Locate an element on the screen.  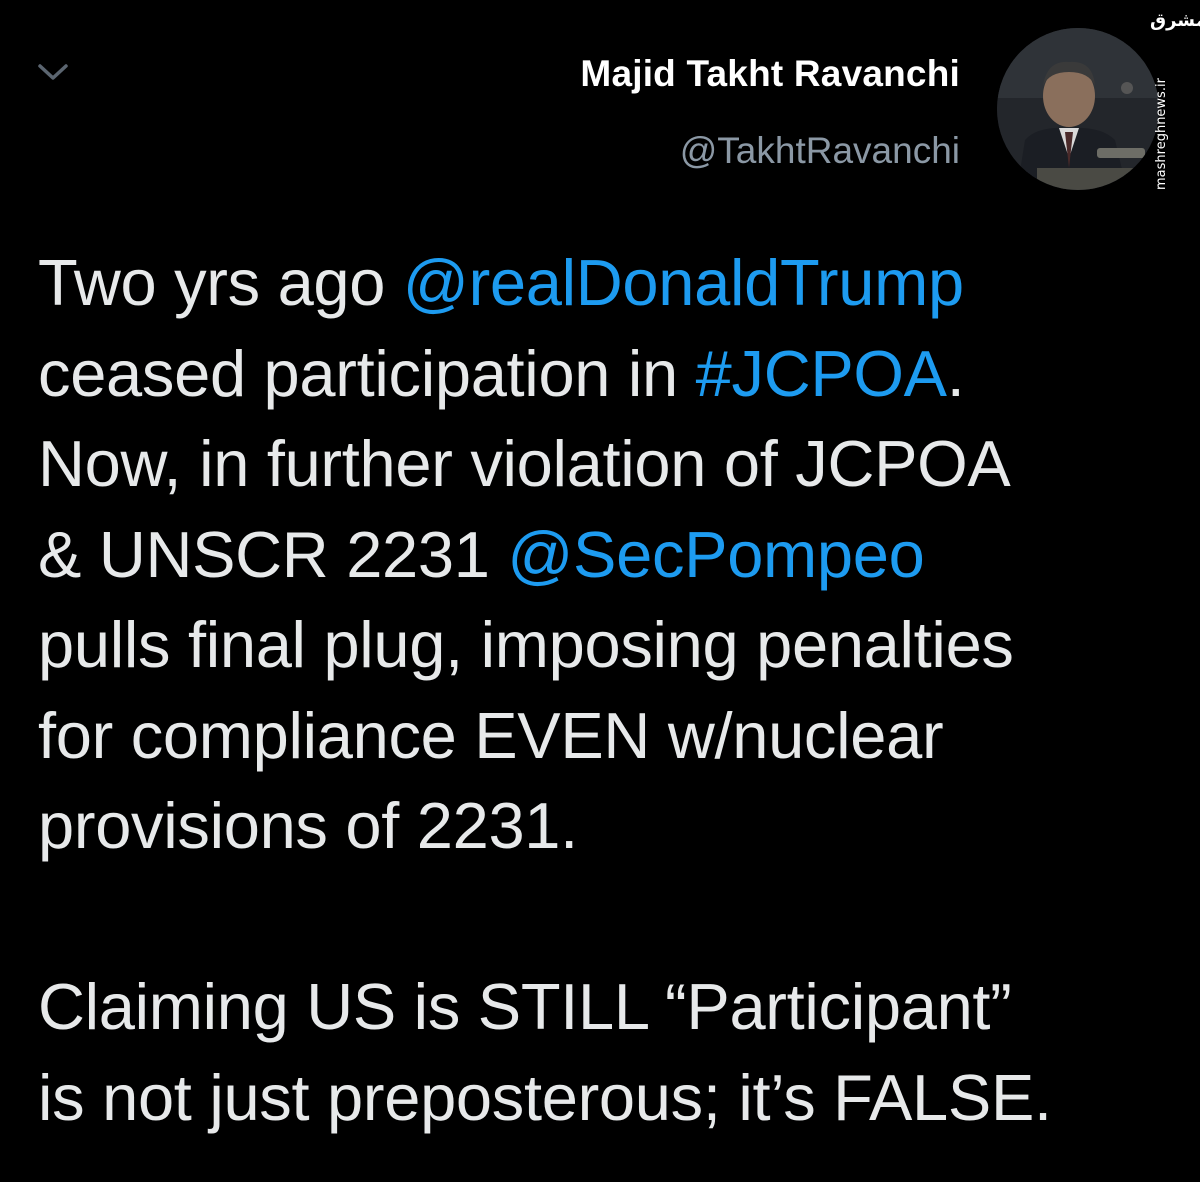
tweet-line: is not just preposterous; it’s FALSE. is located at coordinates (545, 1097).